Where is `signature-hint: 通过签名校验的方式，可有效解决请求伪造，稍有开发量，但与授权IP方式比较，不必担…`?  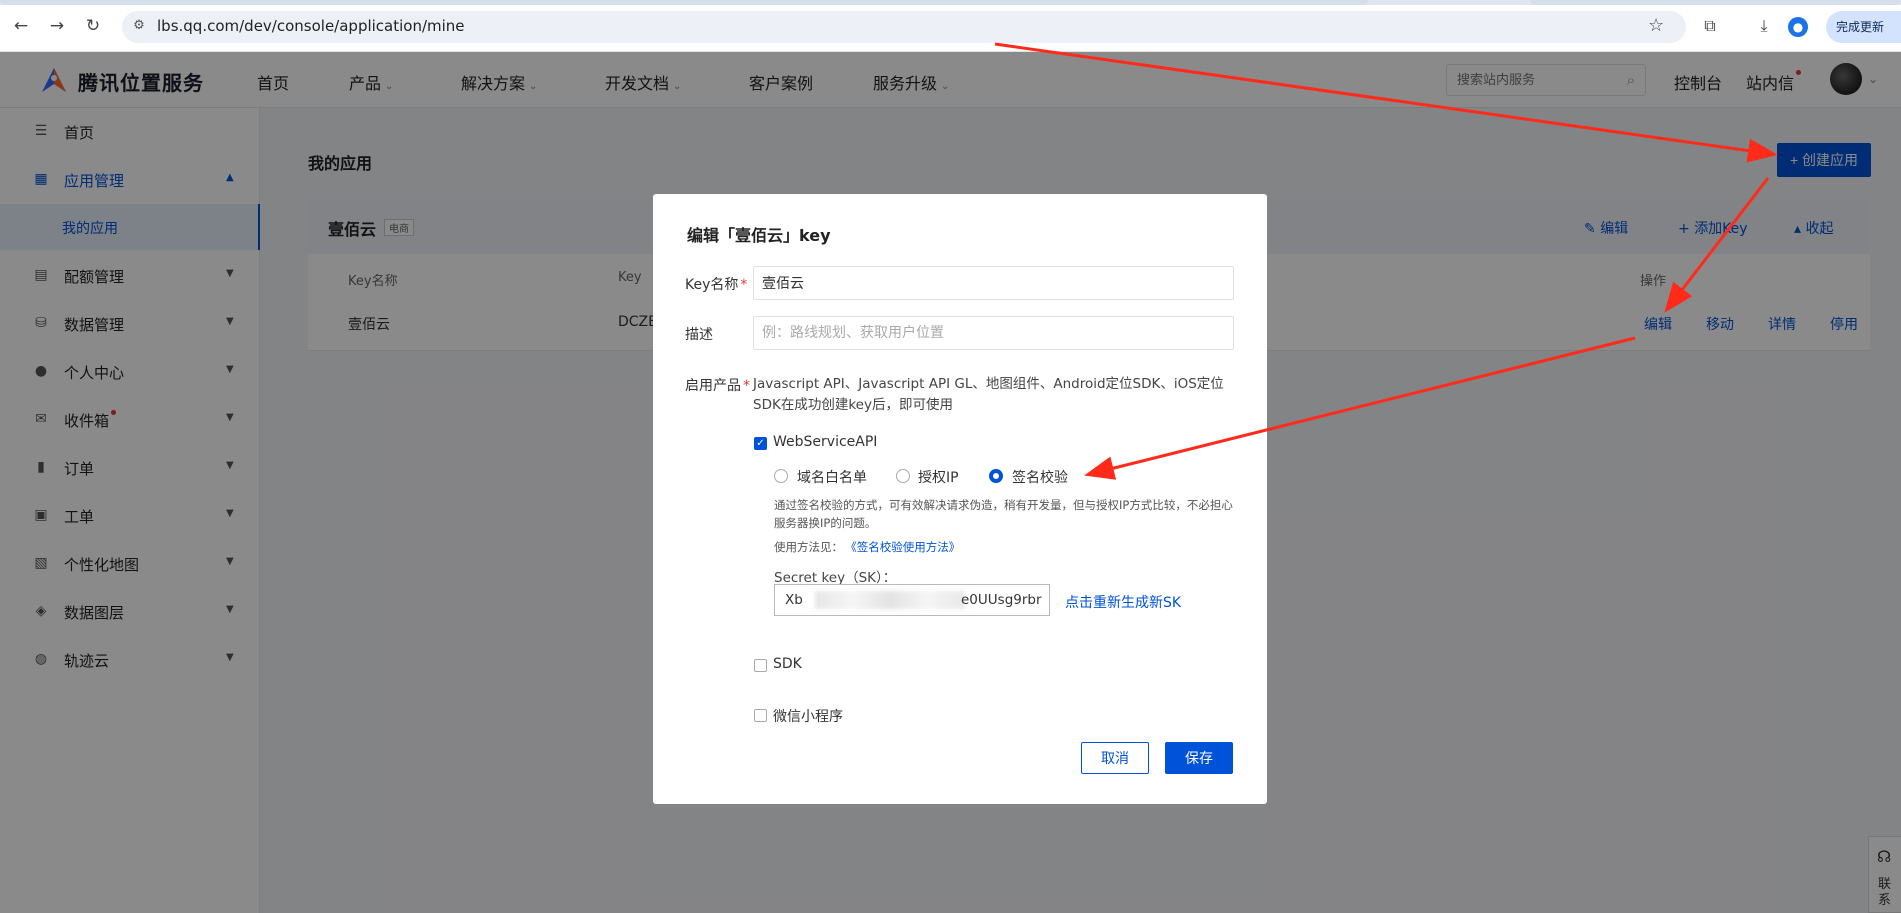 signature-hint: 通过签名校验的方式，可有效解决请求伪造，稍有开发量，但与授权IP方式比较，不必担… is located at coordinates (1003, 514).